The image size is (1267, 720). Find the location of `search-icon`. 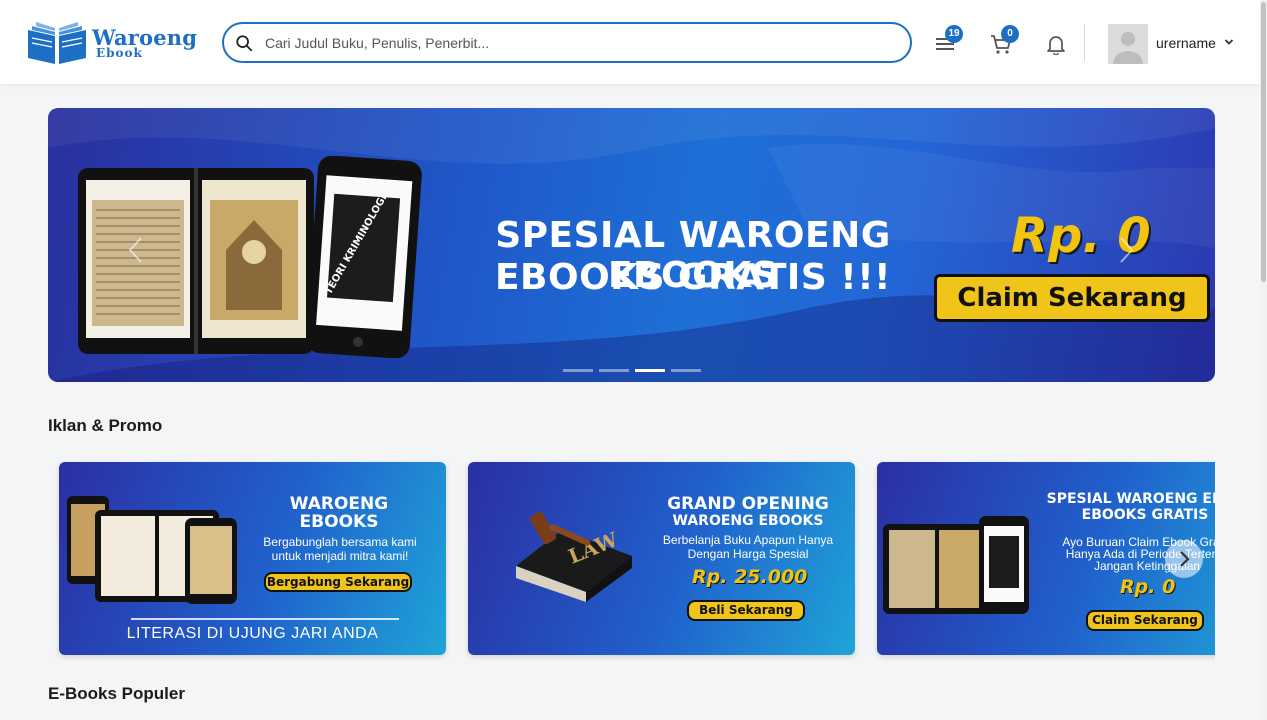

search-icon is located at coordinates (244, 43).